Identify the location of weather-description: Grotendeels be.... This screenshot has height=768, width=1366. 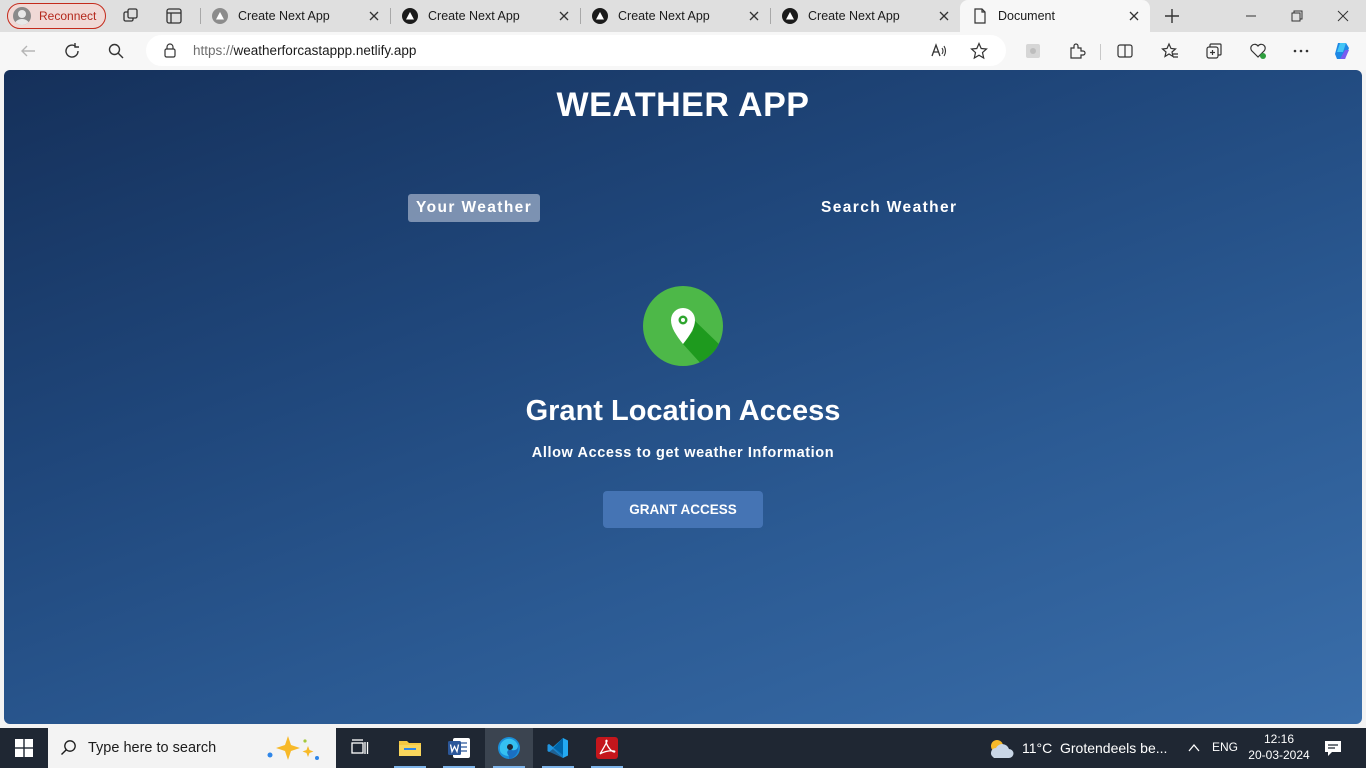
(1113, 748).